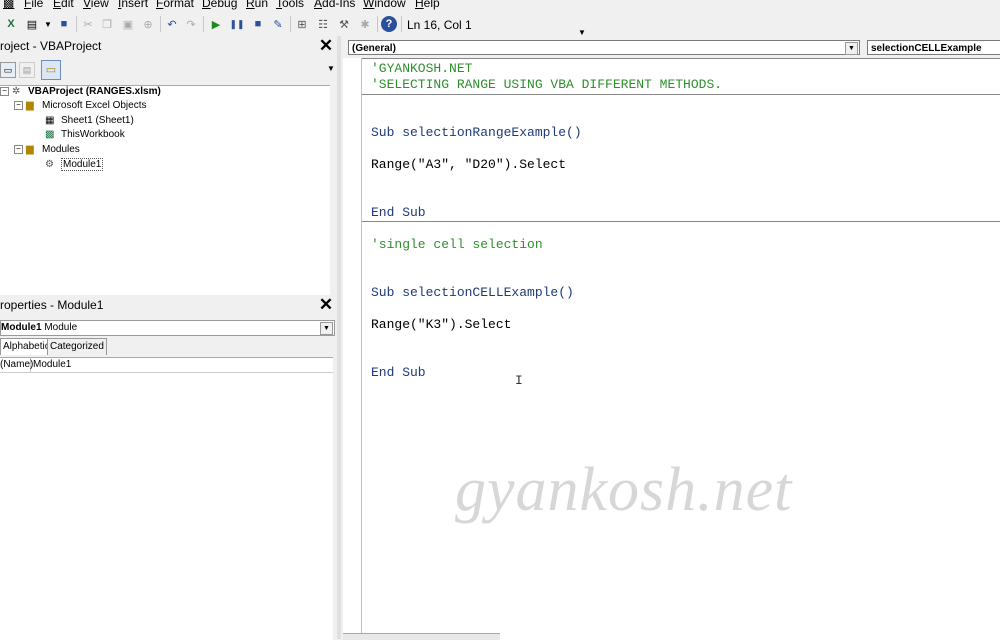  What do you see at coordinates (16, 91) in the screenshot?
I see `vbaproject-icon: ✲` at bounding box center [16, 91].